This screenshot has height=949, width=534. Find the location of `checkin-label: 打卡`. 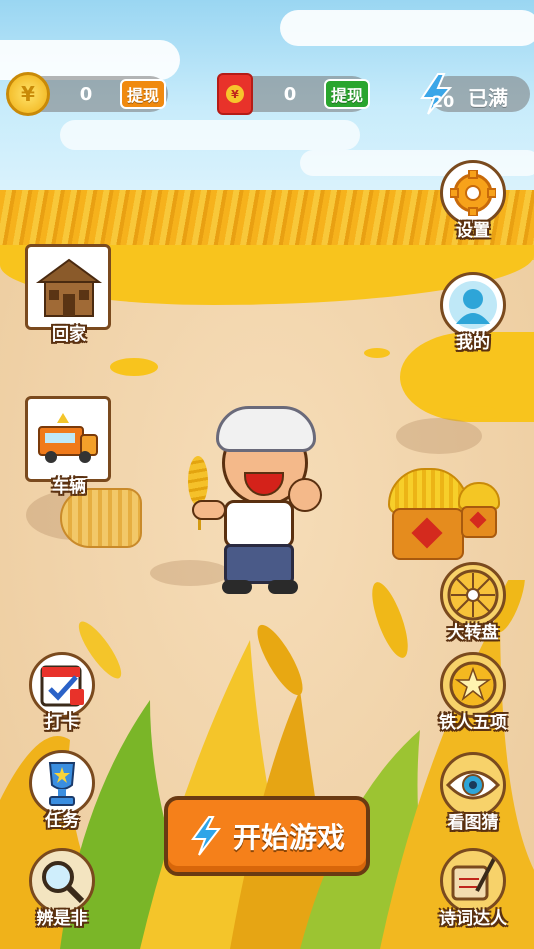

checkin-label: 打卡 is located at coordinates (62, 723).